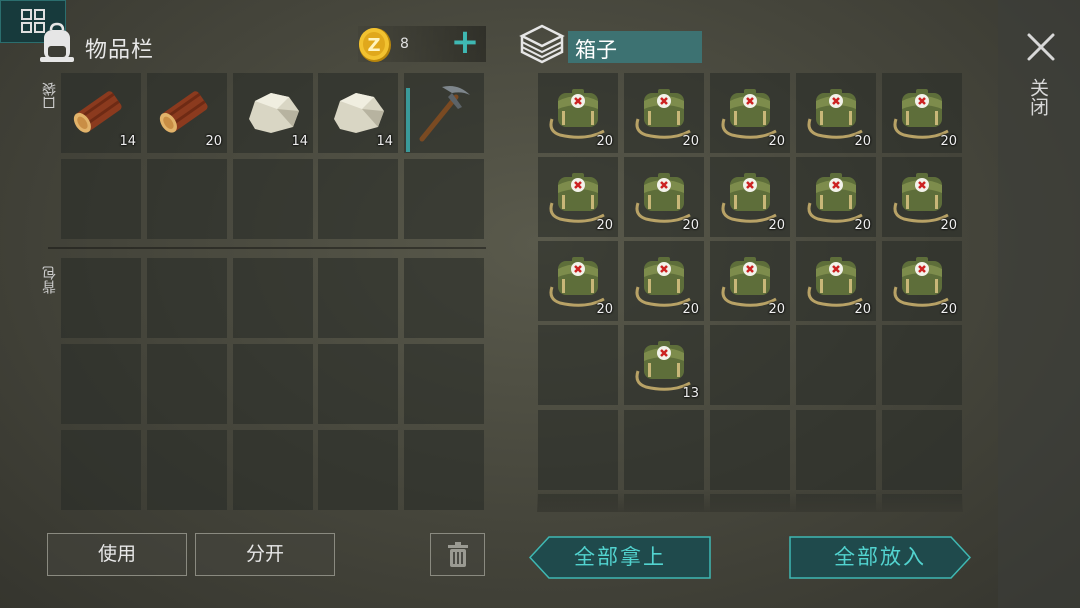  I want to click on container-slot: 13, so click(664, 365).